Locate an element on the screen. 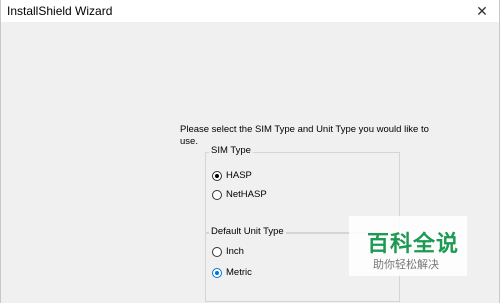 The image size is (500, 303). watermark-logo: 百科全说 is located at coordinates (413, 244).